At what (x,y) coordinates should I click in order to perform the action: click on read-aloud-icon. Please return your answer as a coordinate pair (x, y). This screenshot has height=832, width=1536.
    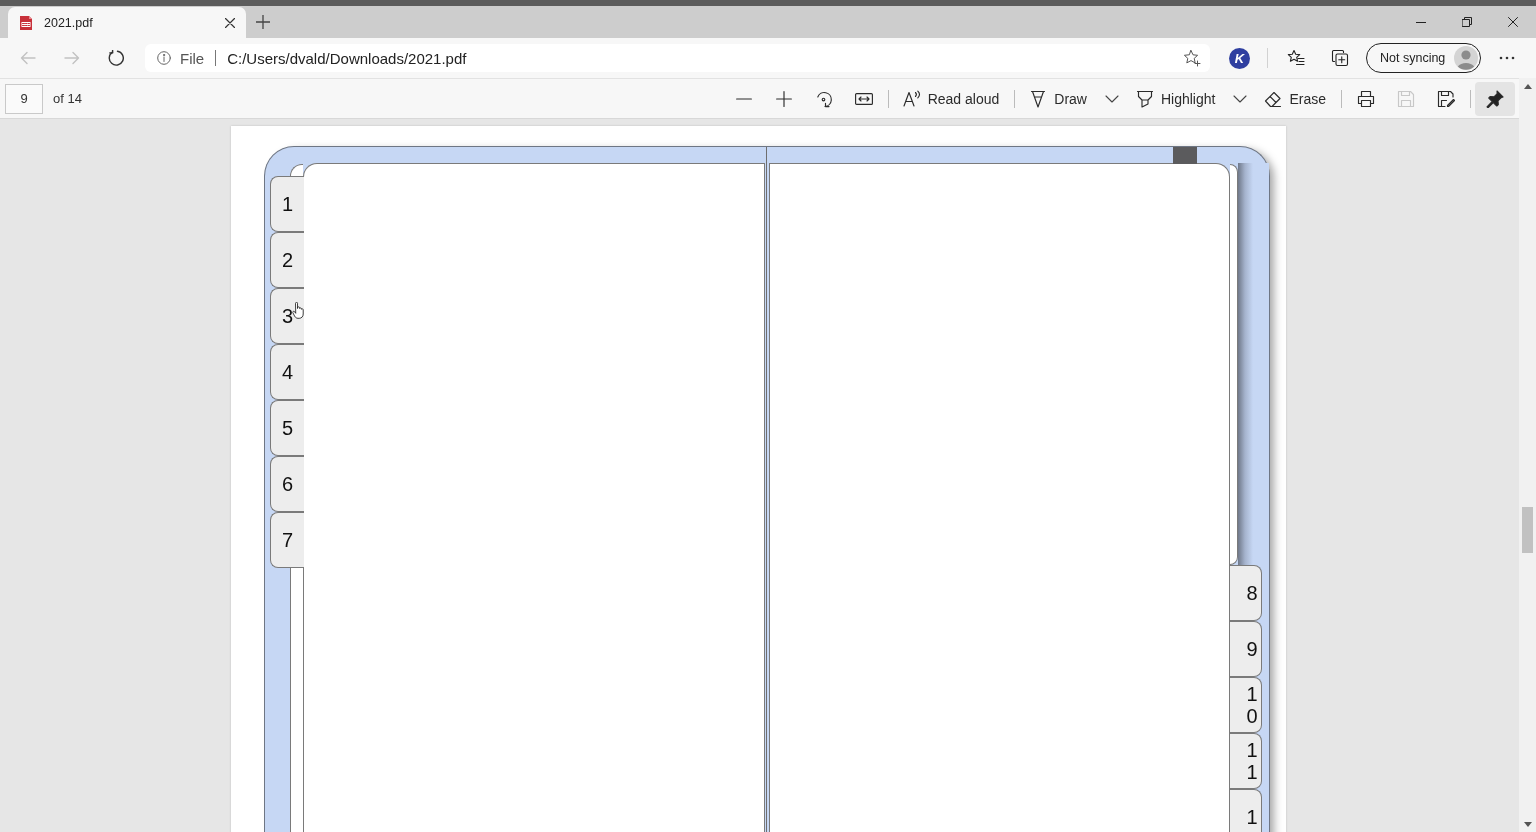
    Looking at the image, I should click on (911, 98).